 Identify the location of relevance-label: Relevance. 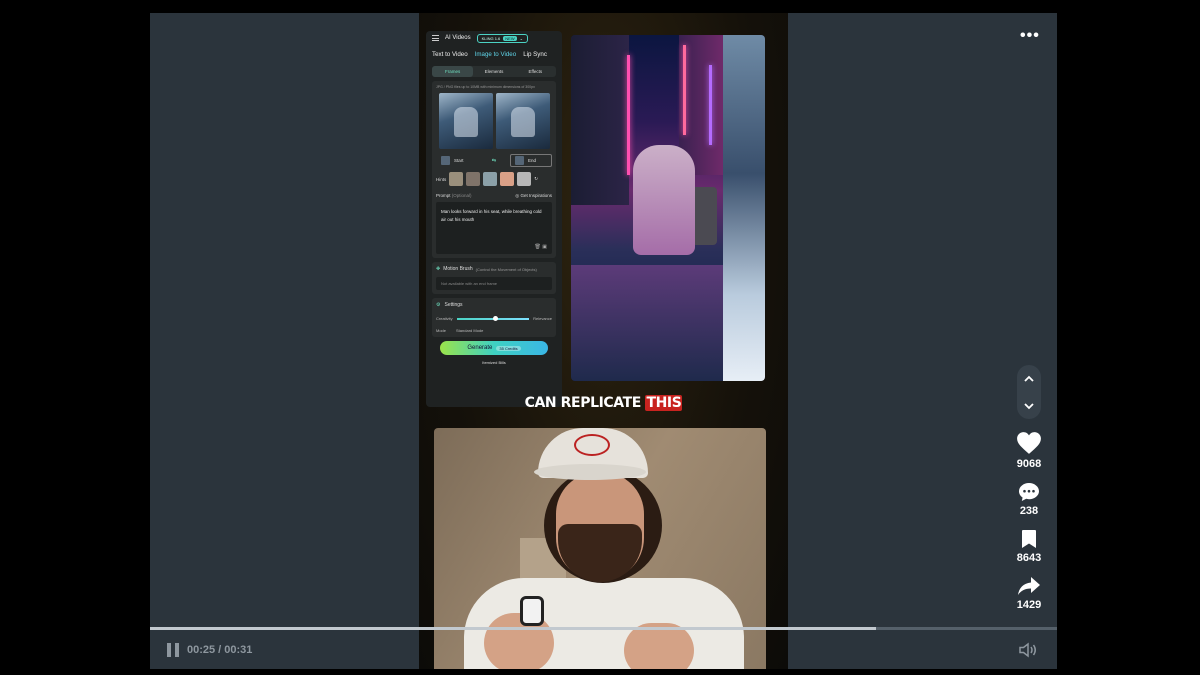
(542, 318).